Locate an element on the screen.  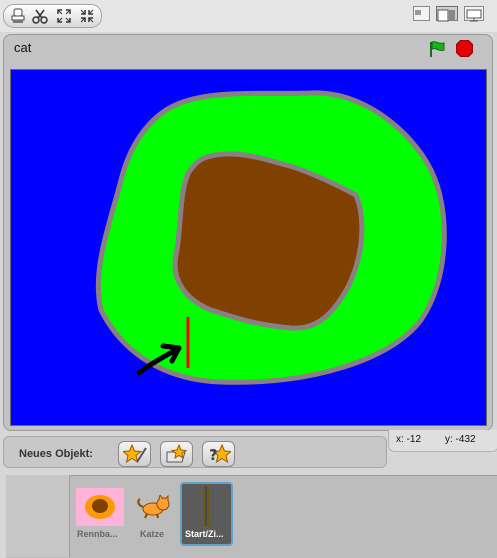
choose-sprite-from-file-button is located at coordinates (176, 454).